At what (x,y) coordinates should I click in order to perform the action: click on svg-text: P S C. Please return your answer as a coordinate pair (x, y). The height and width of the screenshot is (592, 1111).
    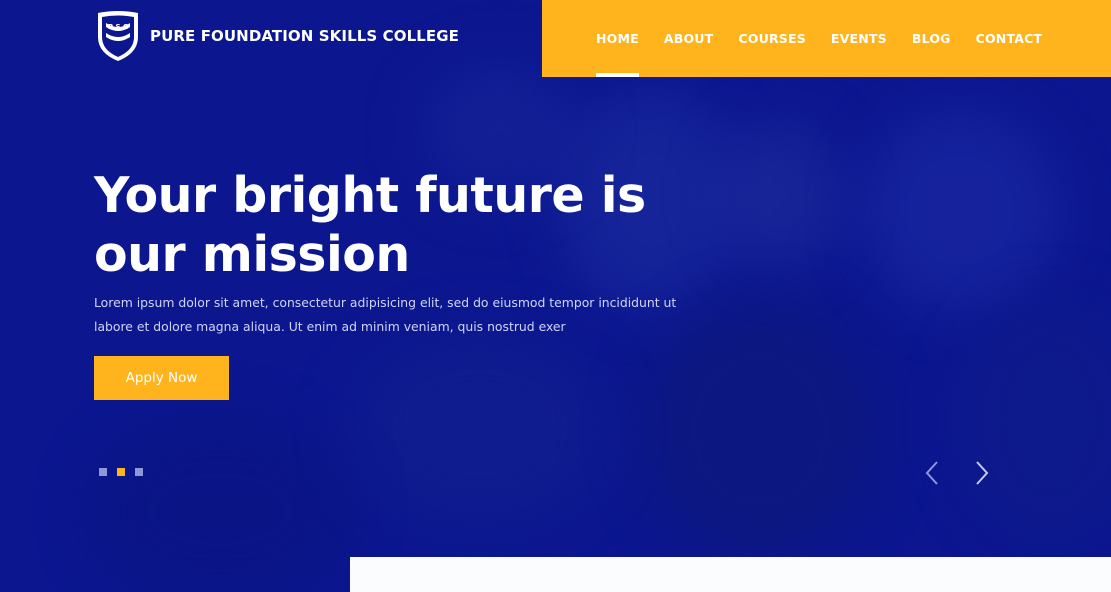
    Looking at the image, I should click on (118, 27).